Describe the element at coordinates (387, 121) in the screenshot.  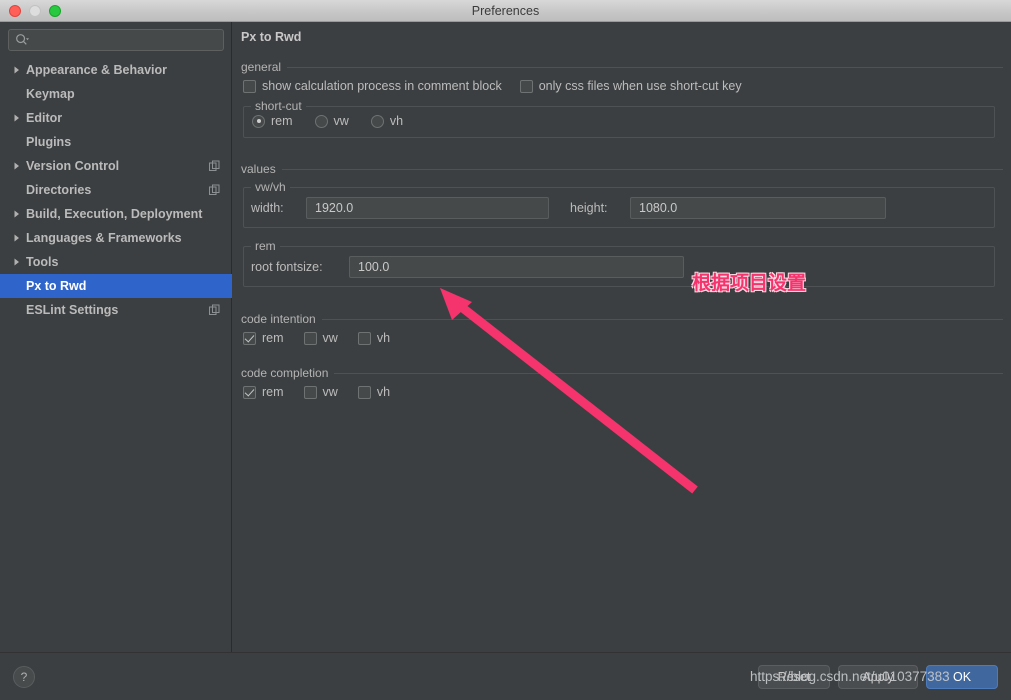
I see `radio-shortcut-vh: vh` at that location.